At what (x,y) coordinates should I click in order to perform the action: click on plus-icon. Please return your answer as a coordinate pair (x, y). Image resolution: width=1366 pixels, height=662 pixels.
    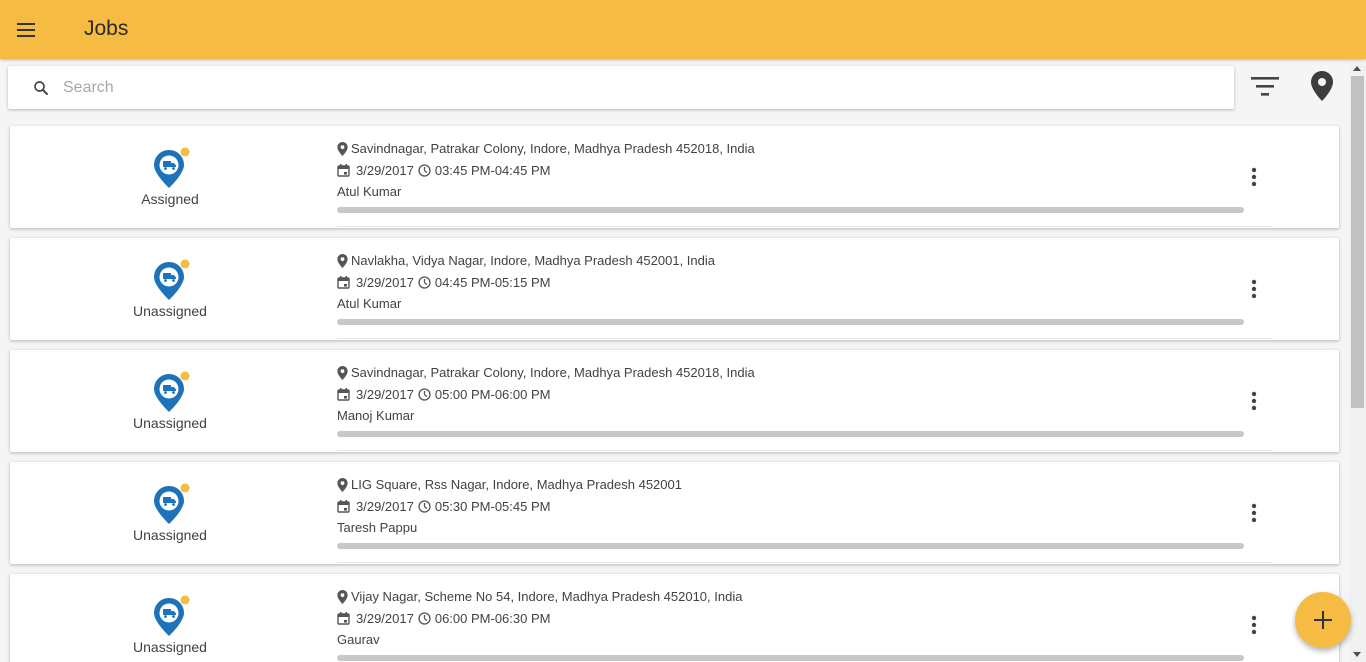
    Looking at the image, I should click on (1323, 620).